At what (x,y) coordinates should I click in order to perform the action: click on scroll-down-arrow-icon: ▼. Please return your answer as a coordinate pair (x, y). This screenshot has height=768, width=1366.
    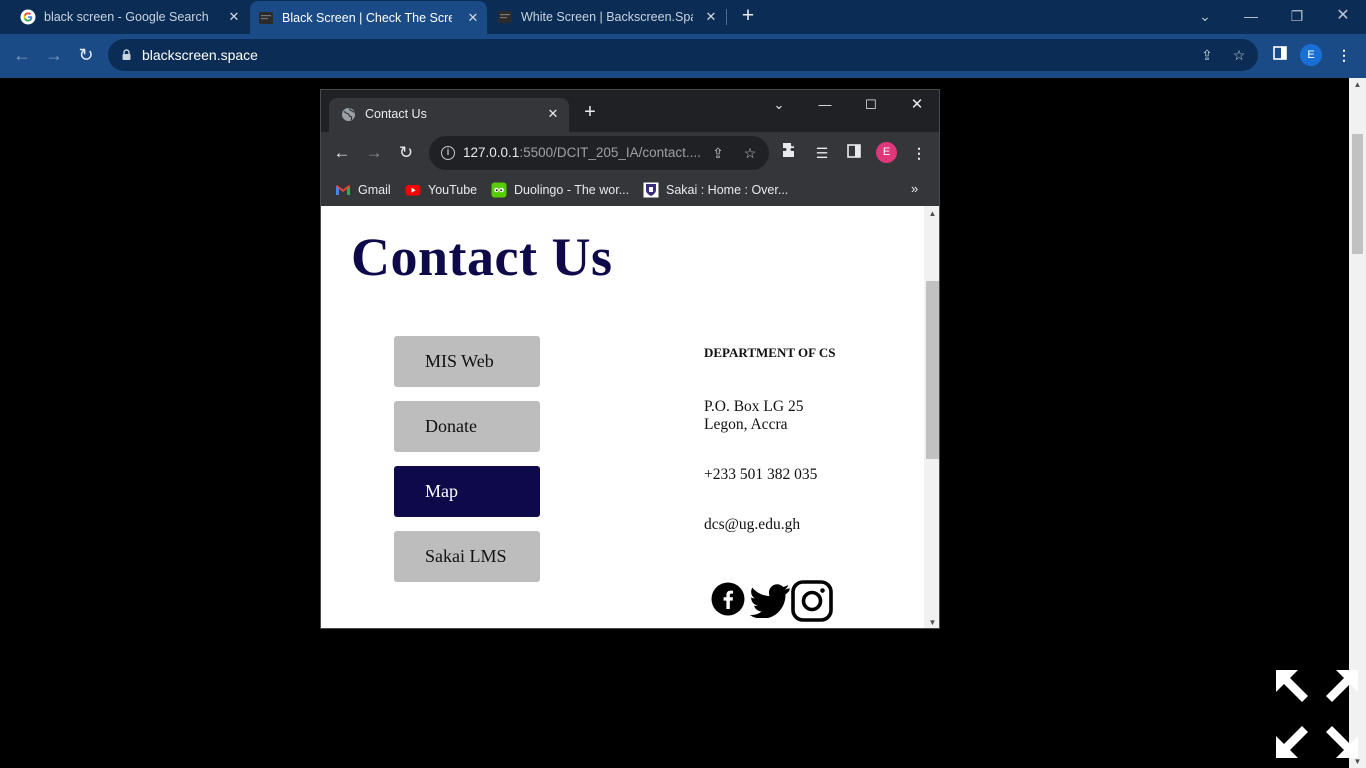
    Looking at the image, I should click on (931, 622).